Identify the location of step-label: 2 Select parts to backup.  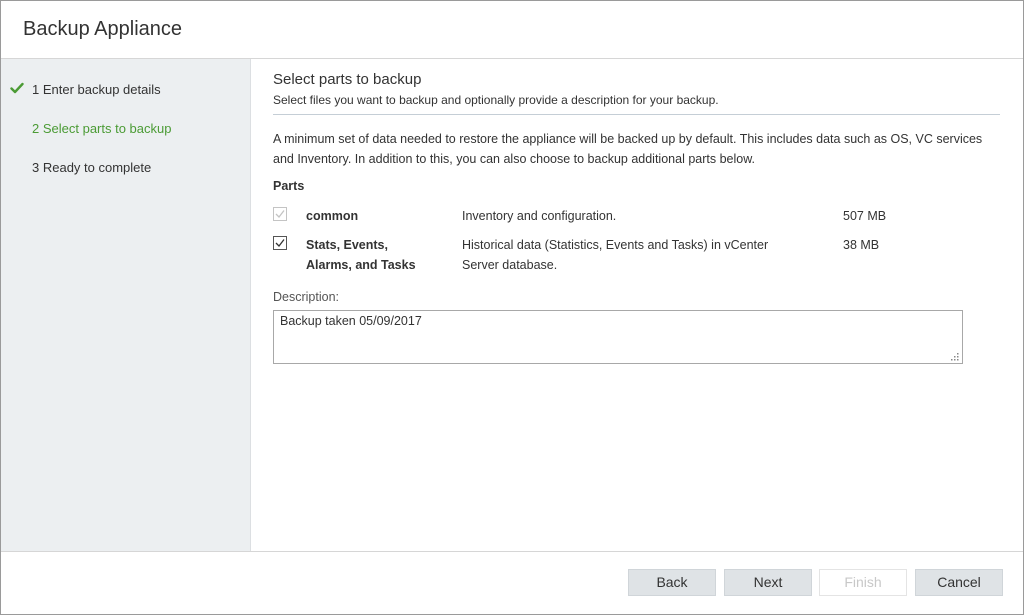
(102, 128).